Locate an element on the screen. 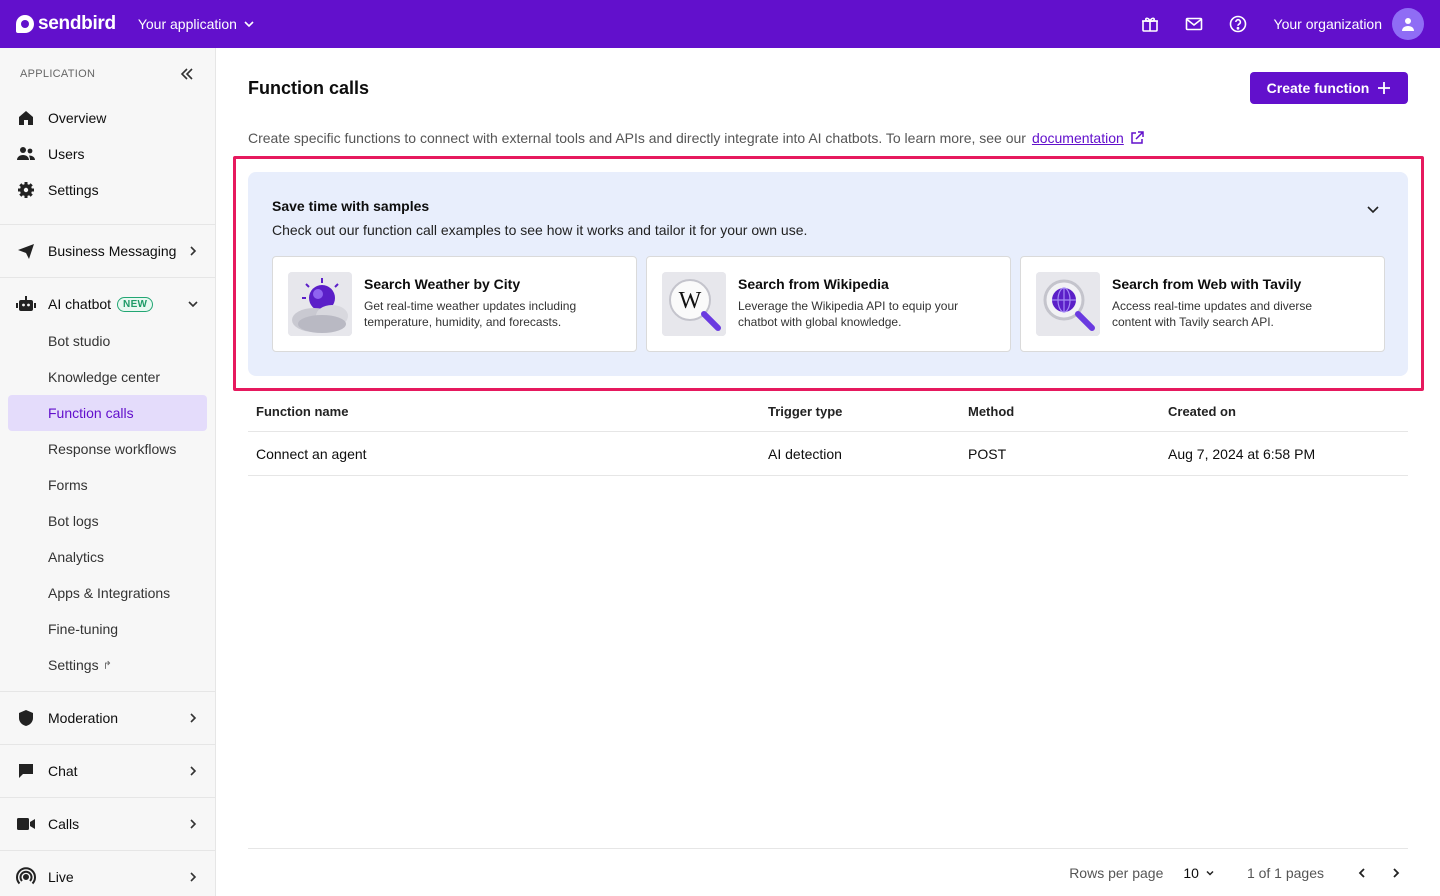 This screenshot has height=896, width=1440. sidebar-item-overview: Overview is located at coordinates (103, 118).